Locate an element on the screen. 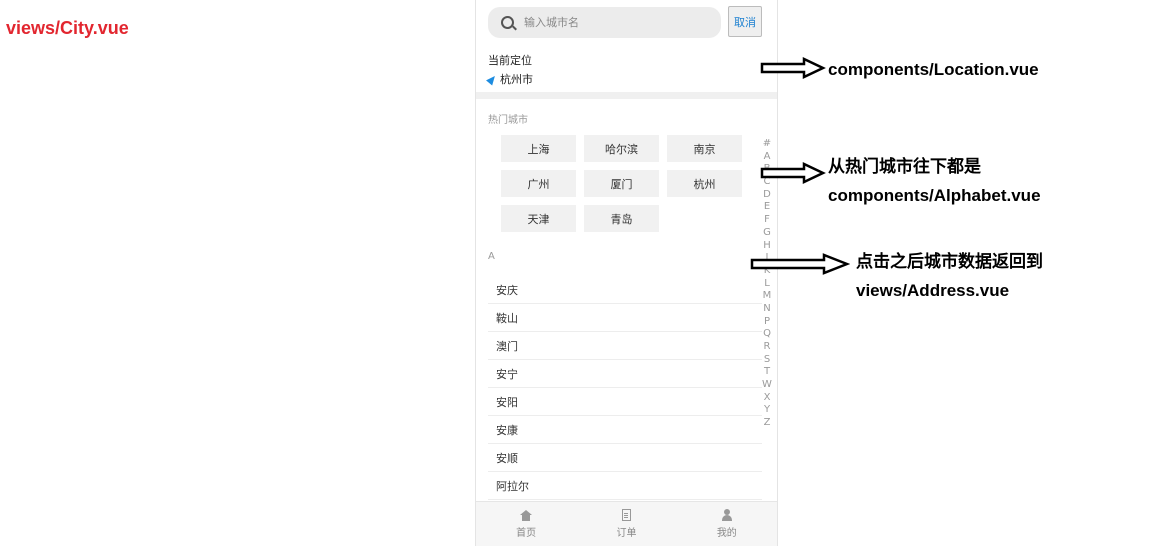 The image size is (1162, 546). cancel-button: 取消 is located at coordinates (745, 21).